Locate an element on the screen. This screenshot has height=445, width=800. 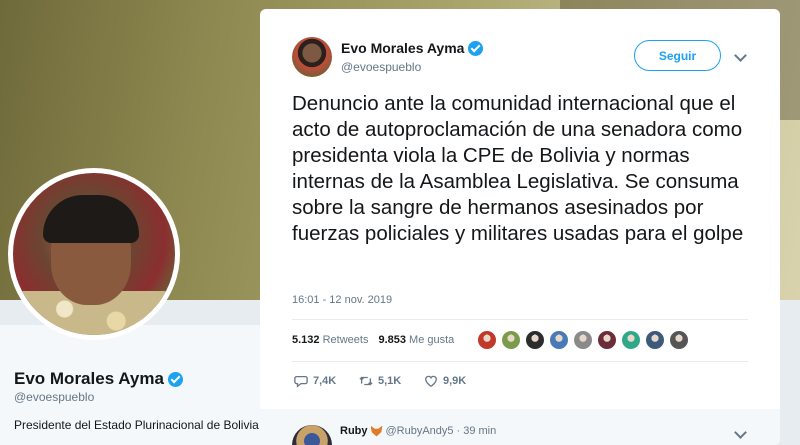
tweet-timestamp: 16:01 - 12 nov. 2019 is located at coordinates (342, 300).